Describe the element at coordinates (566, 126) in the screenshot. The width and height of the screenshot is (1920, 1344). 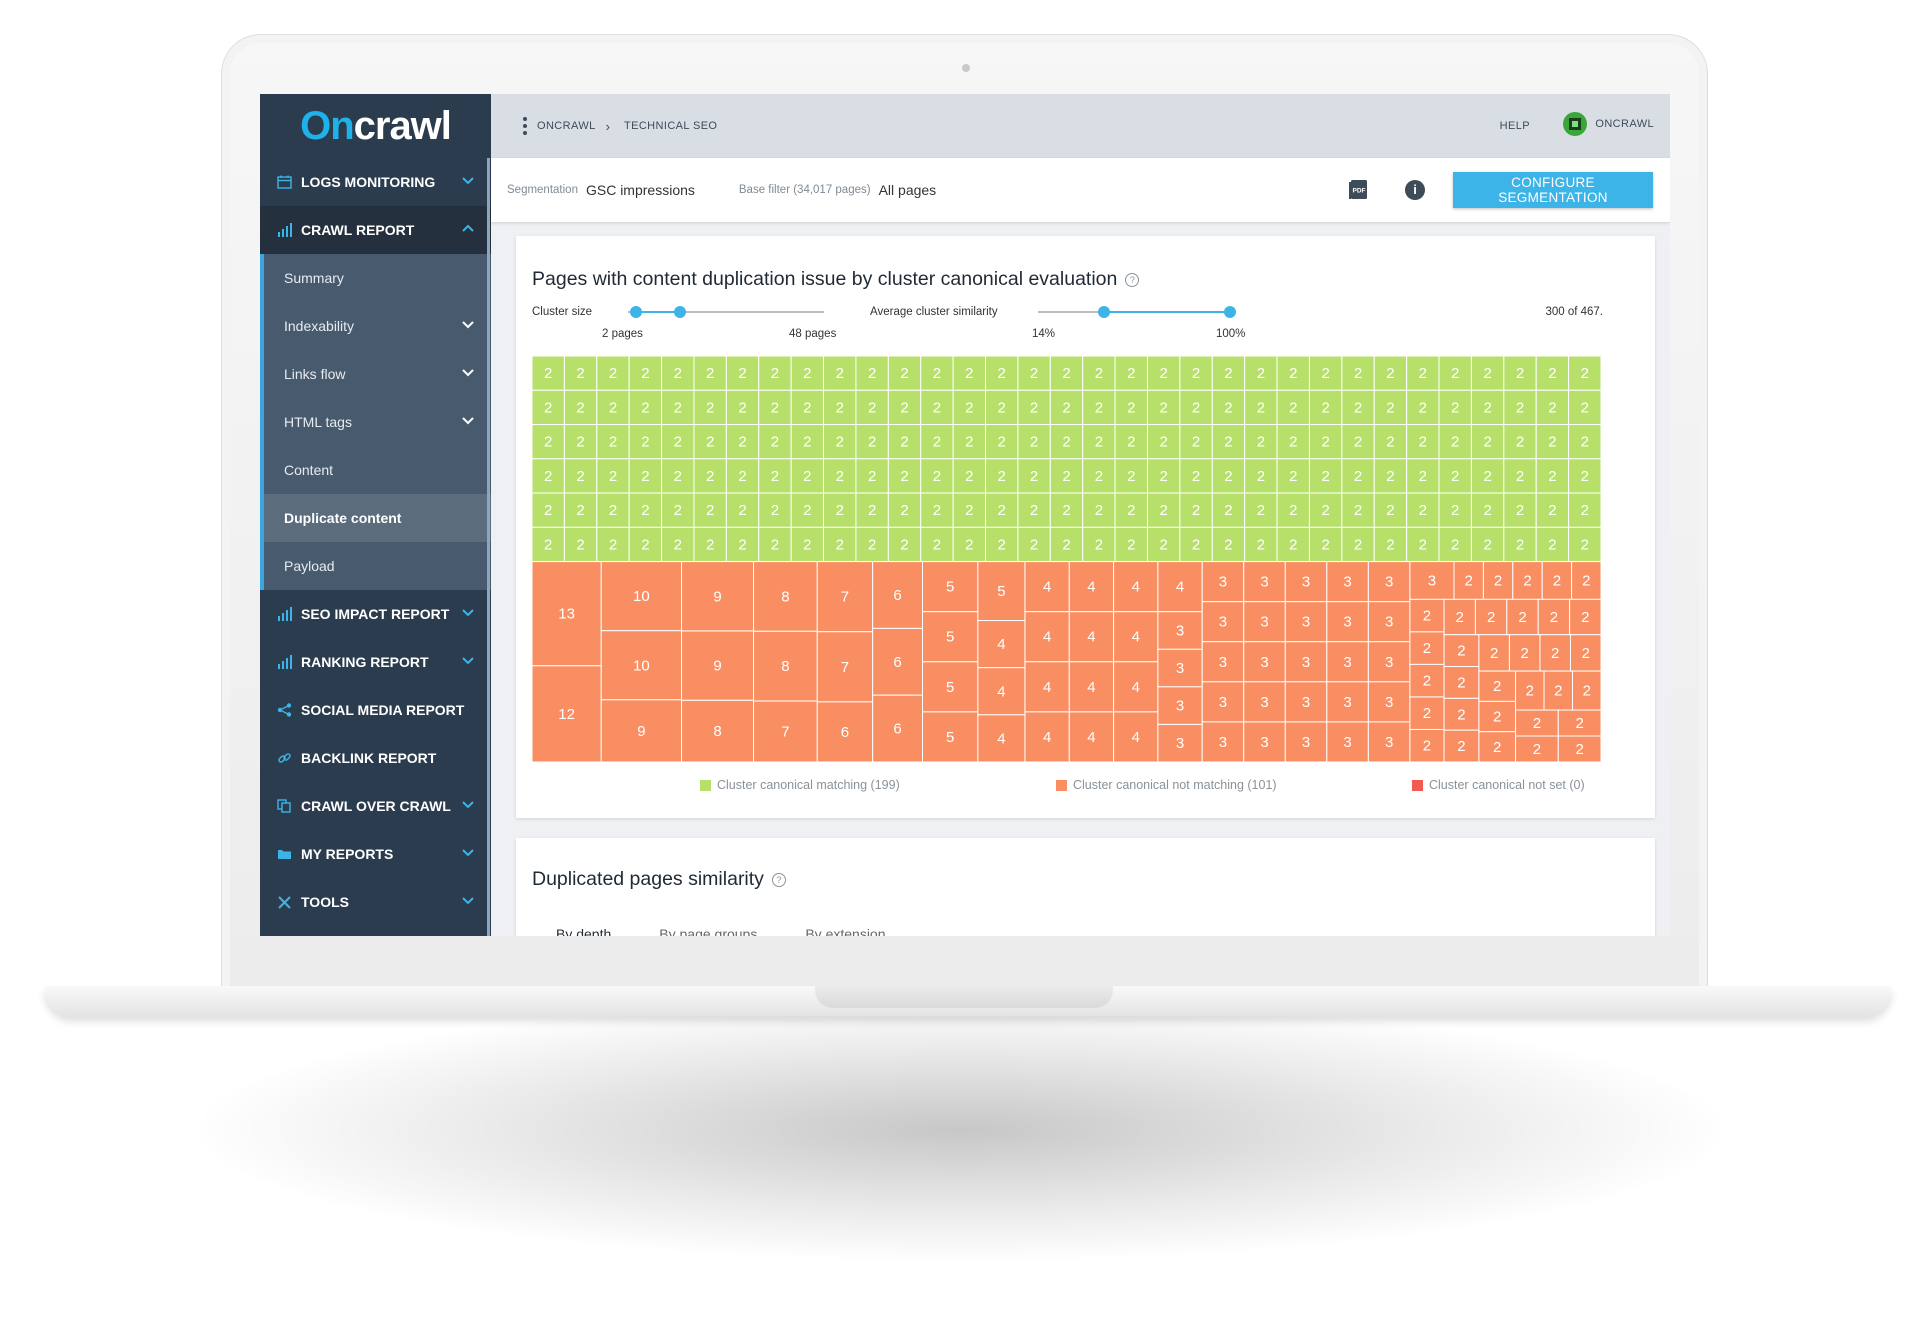
I see `breadcrumb-oncrawl: ONCRAWL` at that location.